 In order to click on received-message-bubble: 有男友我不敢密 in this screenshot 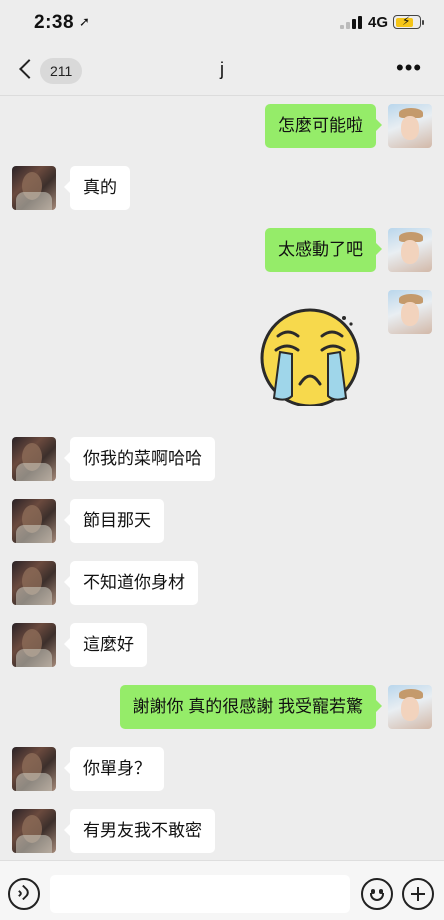, I will do `click(139, 831)`.